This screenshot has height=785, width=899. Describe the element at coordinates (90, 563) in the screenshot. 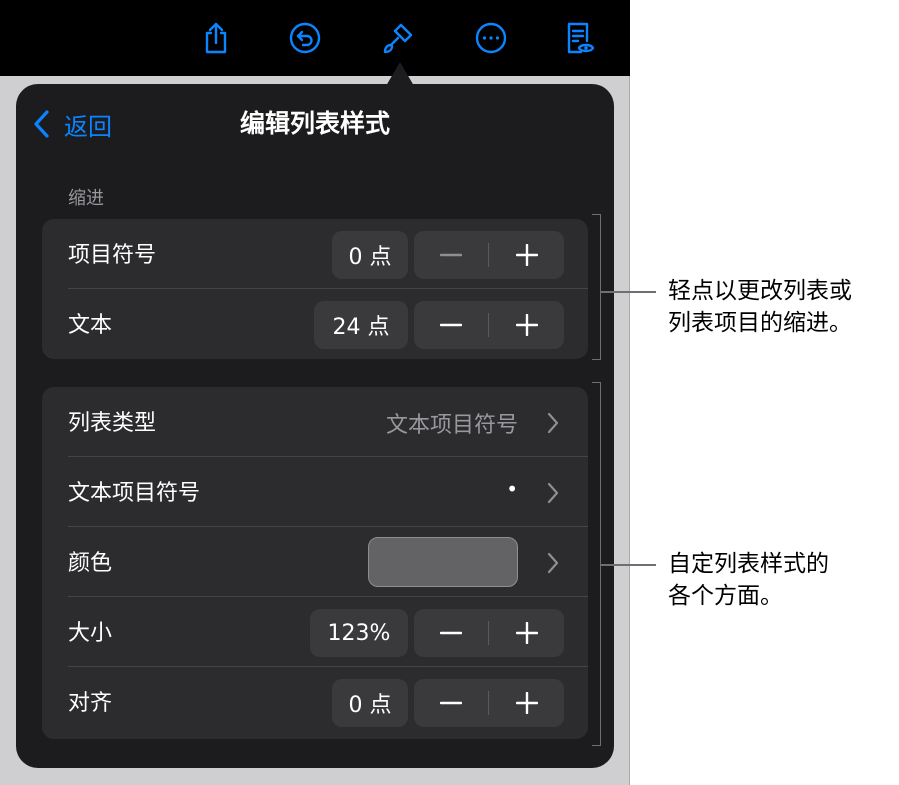

I see `color-label: 颜色` at that location.